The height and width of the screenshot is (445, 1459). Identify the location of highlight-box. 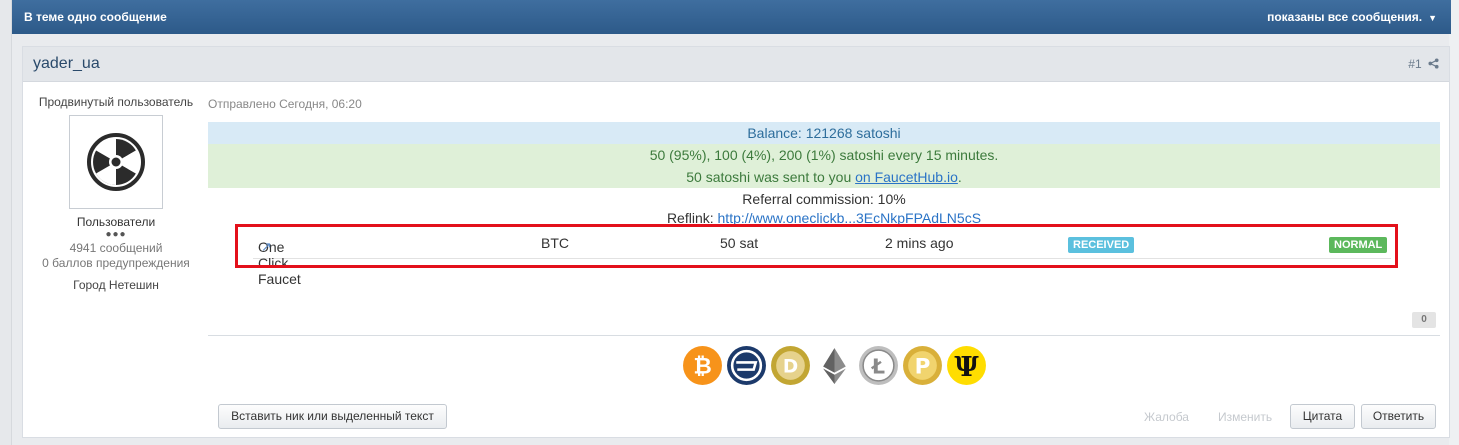
(816, 246).